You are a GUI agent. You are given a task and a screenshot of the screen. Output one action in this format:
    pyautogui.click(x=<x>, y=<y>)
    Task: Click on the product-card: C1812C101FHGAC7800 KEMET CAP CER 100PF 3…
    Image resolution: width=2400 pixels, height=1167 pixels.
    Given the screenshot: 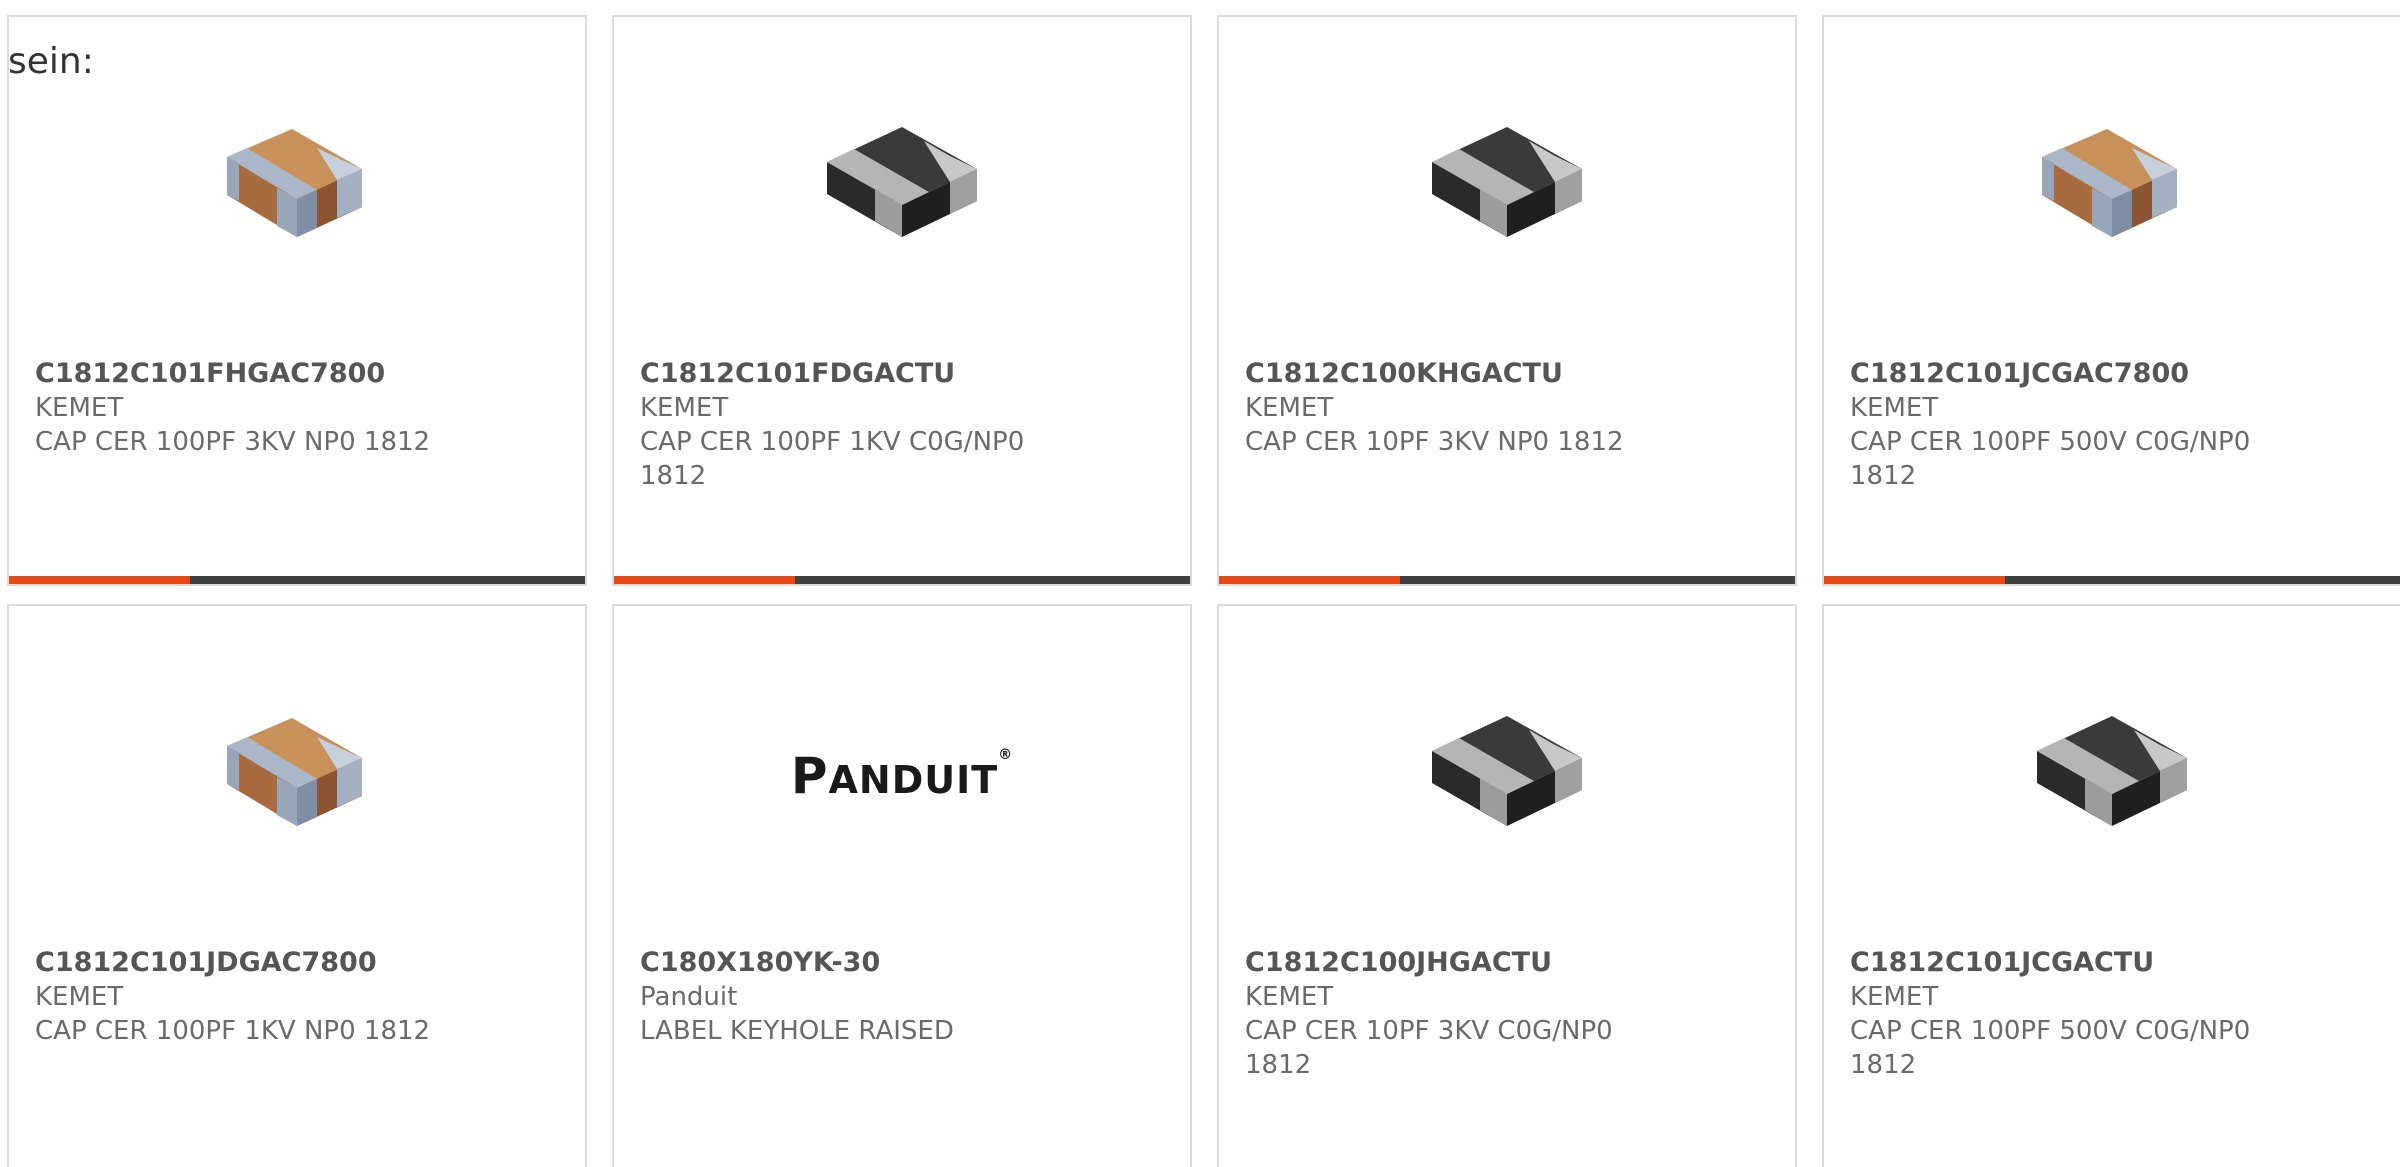 What is the action you would take?
    pyautogui.click(x=297, y=300)
    